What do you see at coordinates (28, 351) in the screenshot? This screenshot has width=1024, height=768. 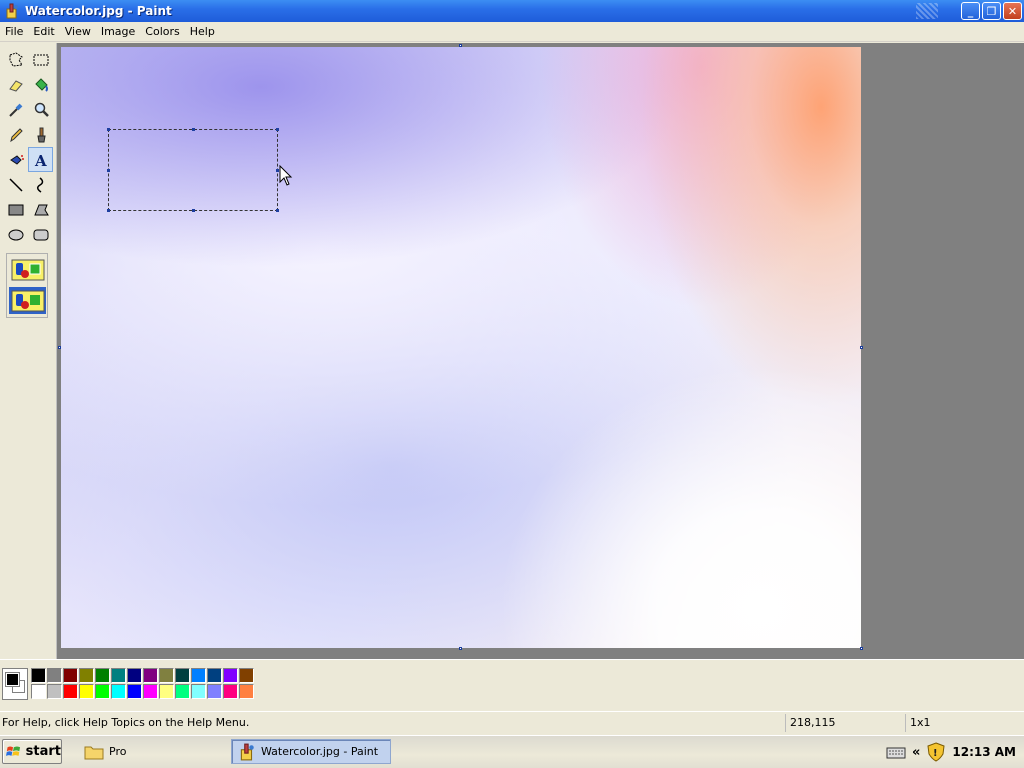 I see `toolbox: A` at bounding box center [28, 351].